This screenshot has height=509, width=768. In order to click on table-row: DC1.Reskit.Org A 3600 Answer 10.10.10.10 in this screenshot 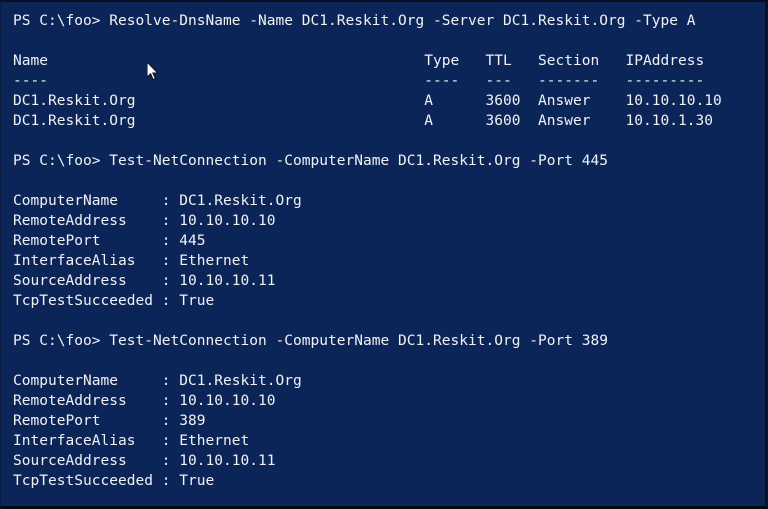, I will do `click(367, 101)`.